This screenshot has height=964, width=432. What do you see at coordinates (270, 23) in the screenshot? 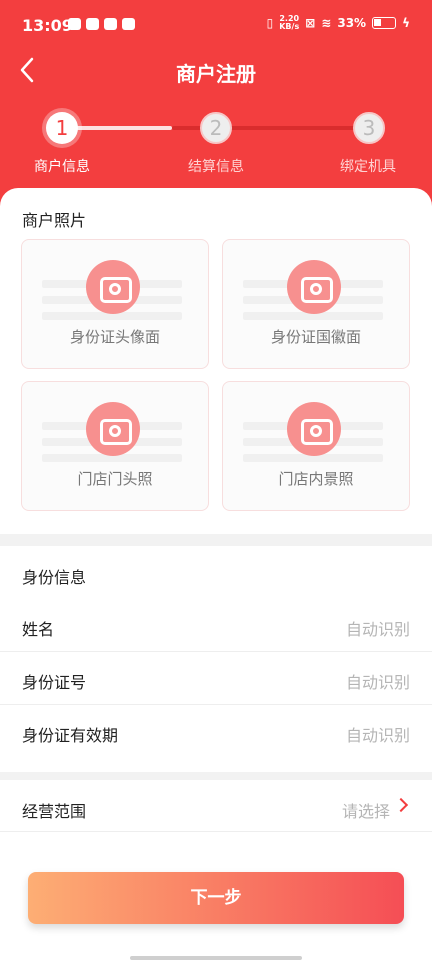
I see `vibrate-icon: ▯` at bounding box center [270, 23].